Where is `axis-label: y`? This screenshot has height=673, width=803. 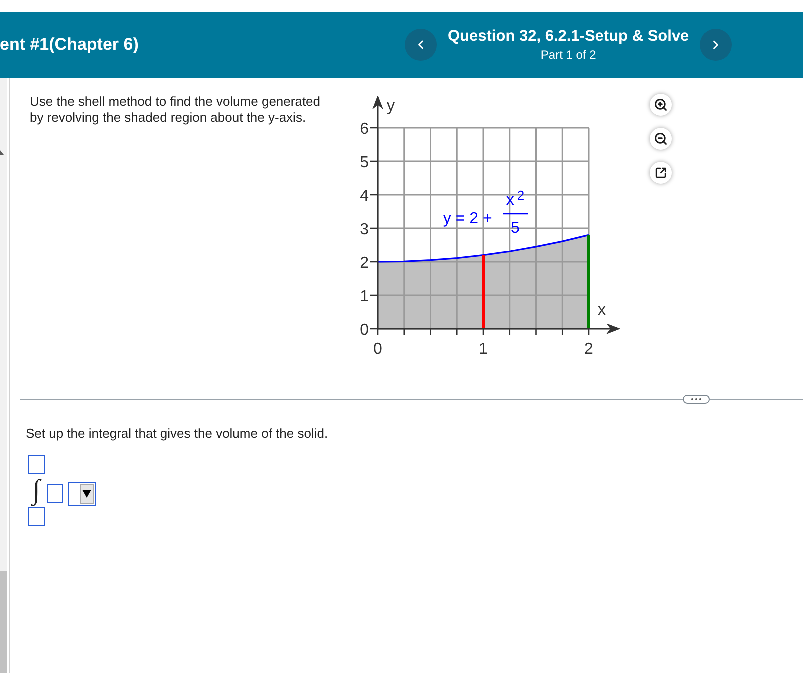
axis-label: y is located at coordinates (391, 106).